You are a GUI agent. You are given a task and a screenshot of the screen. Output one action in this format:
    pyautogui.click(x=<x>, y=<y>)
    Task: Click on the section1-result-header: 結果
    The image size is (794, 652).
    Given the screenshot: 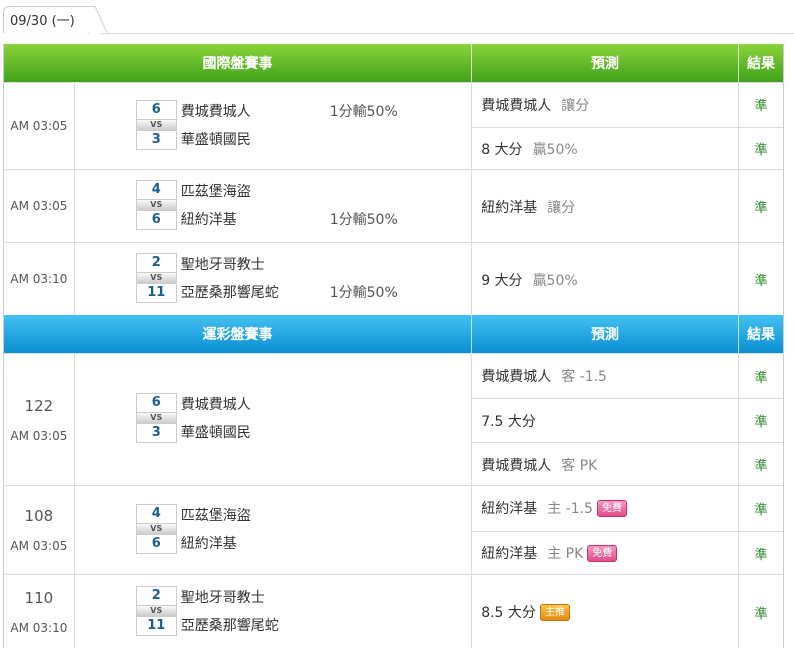 What is the action you would take?
    pyautogui.click(x=761, y=64)
    